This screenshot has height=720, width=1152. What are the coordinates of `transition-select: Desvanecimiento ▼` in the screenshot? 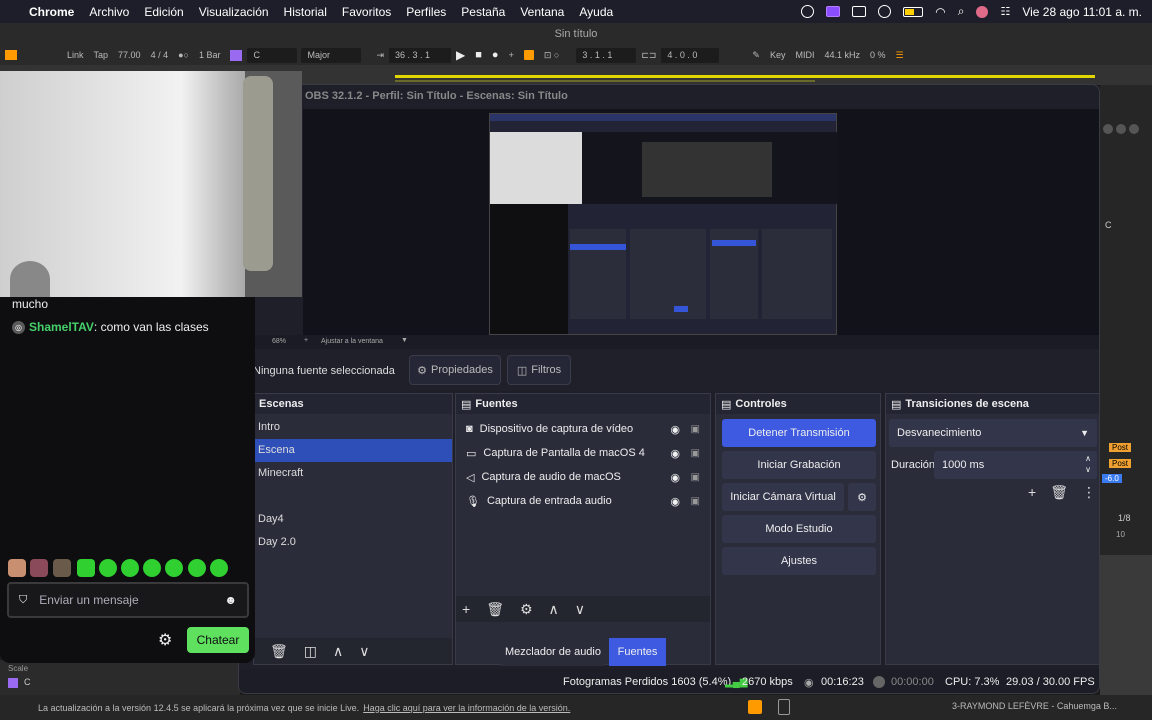 It's located at (993, 433).